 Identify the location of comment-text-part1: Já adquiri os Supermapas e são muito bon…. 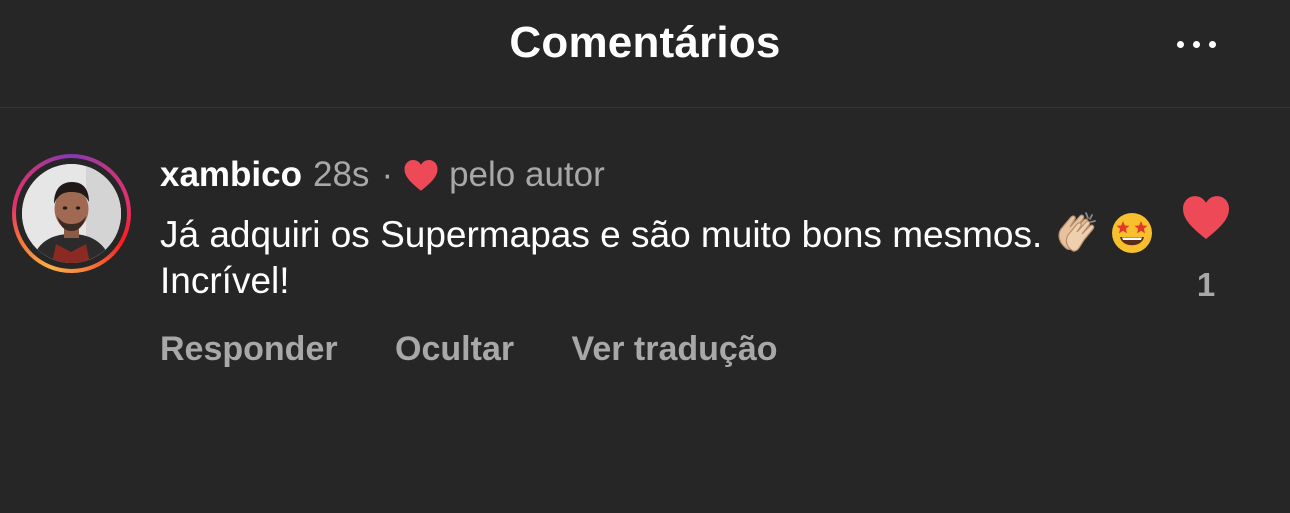
(601, 234).